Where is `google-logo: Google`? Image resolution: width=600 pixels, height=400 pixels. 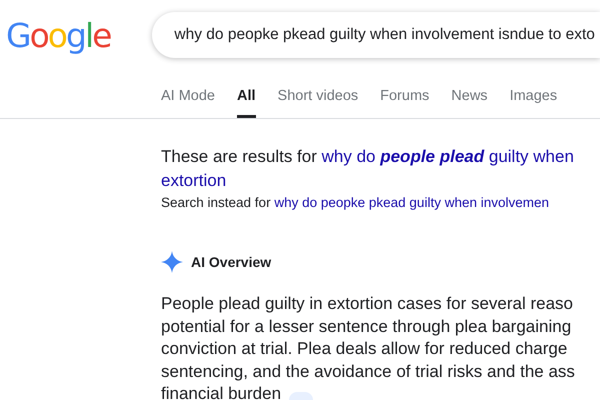 google-logo: Google is located at coordinates (58, 35).